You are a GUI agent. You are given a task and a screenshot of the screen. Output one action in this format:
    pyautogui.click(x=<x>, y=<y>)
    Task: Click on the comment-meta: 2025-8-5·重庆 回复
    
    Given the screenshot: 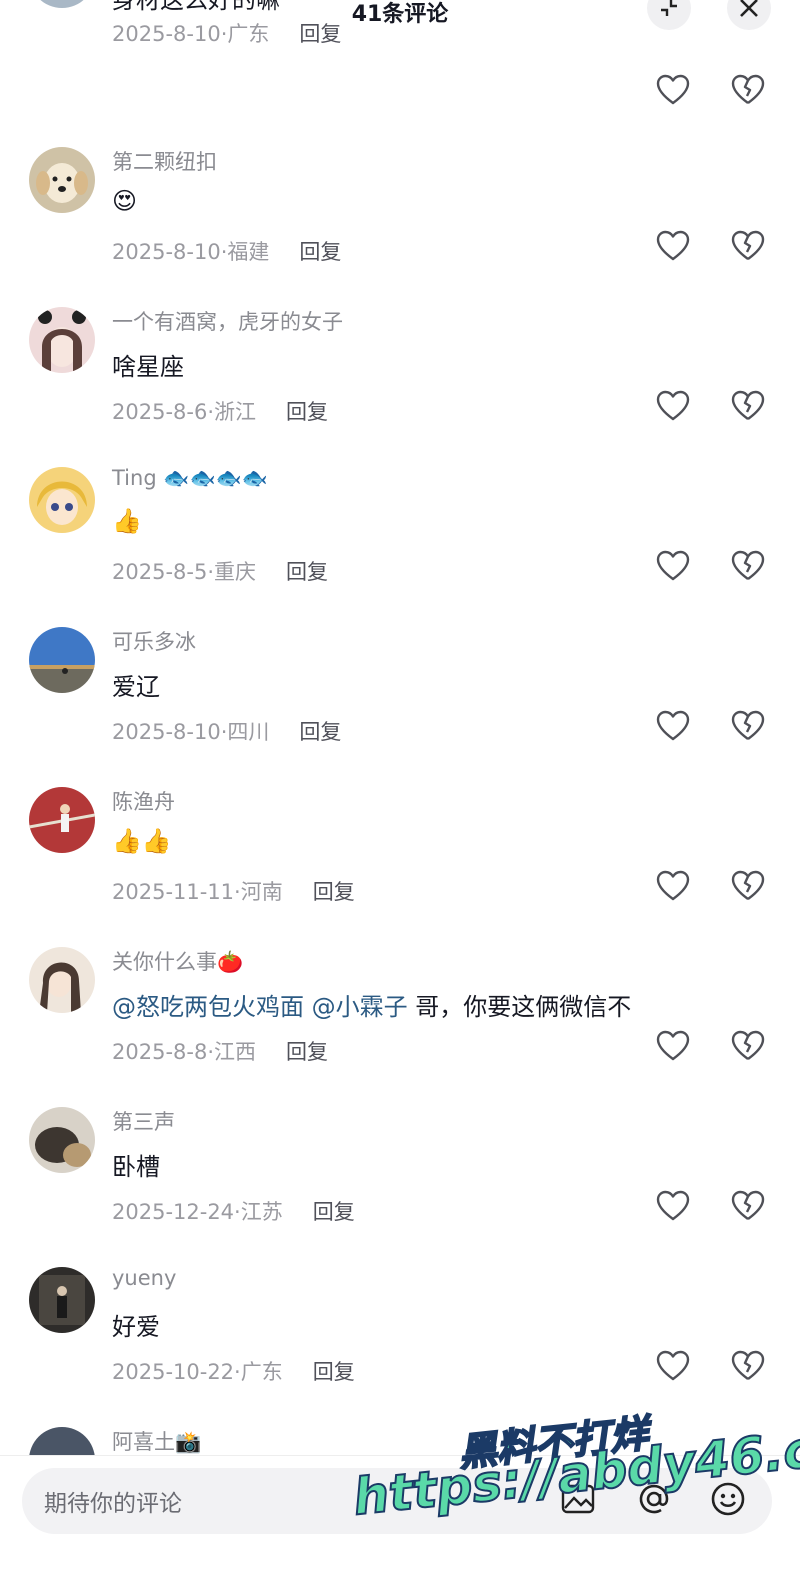 What is the action you would take?
    pyautogui.click(x=220, y=572)
    